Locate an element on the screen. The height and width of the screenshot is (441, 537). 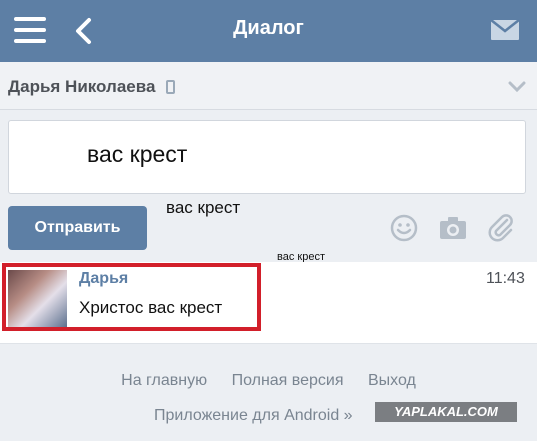
logout-link: Выход is located at coordinates (392, 380).